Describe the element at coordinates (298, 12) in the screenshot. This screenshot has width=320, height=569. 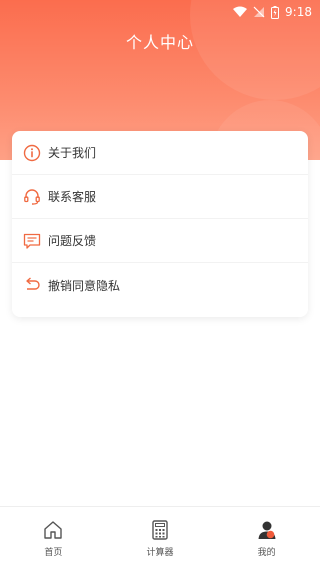
I see `clock-time: 9:18` at that location.